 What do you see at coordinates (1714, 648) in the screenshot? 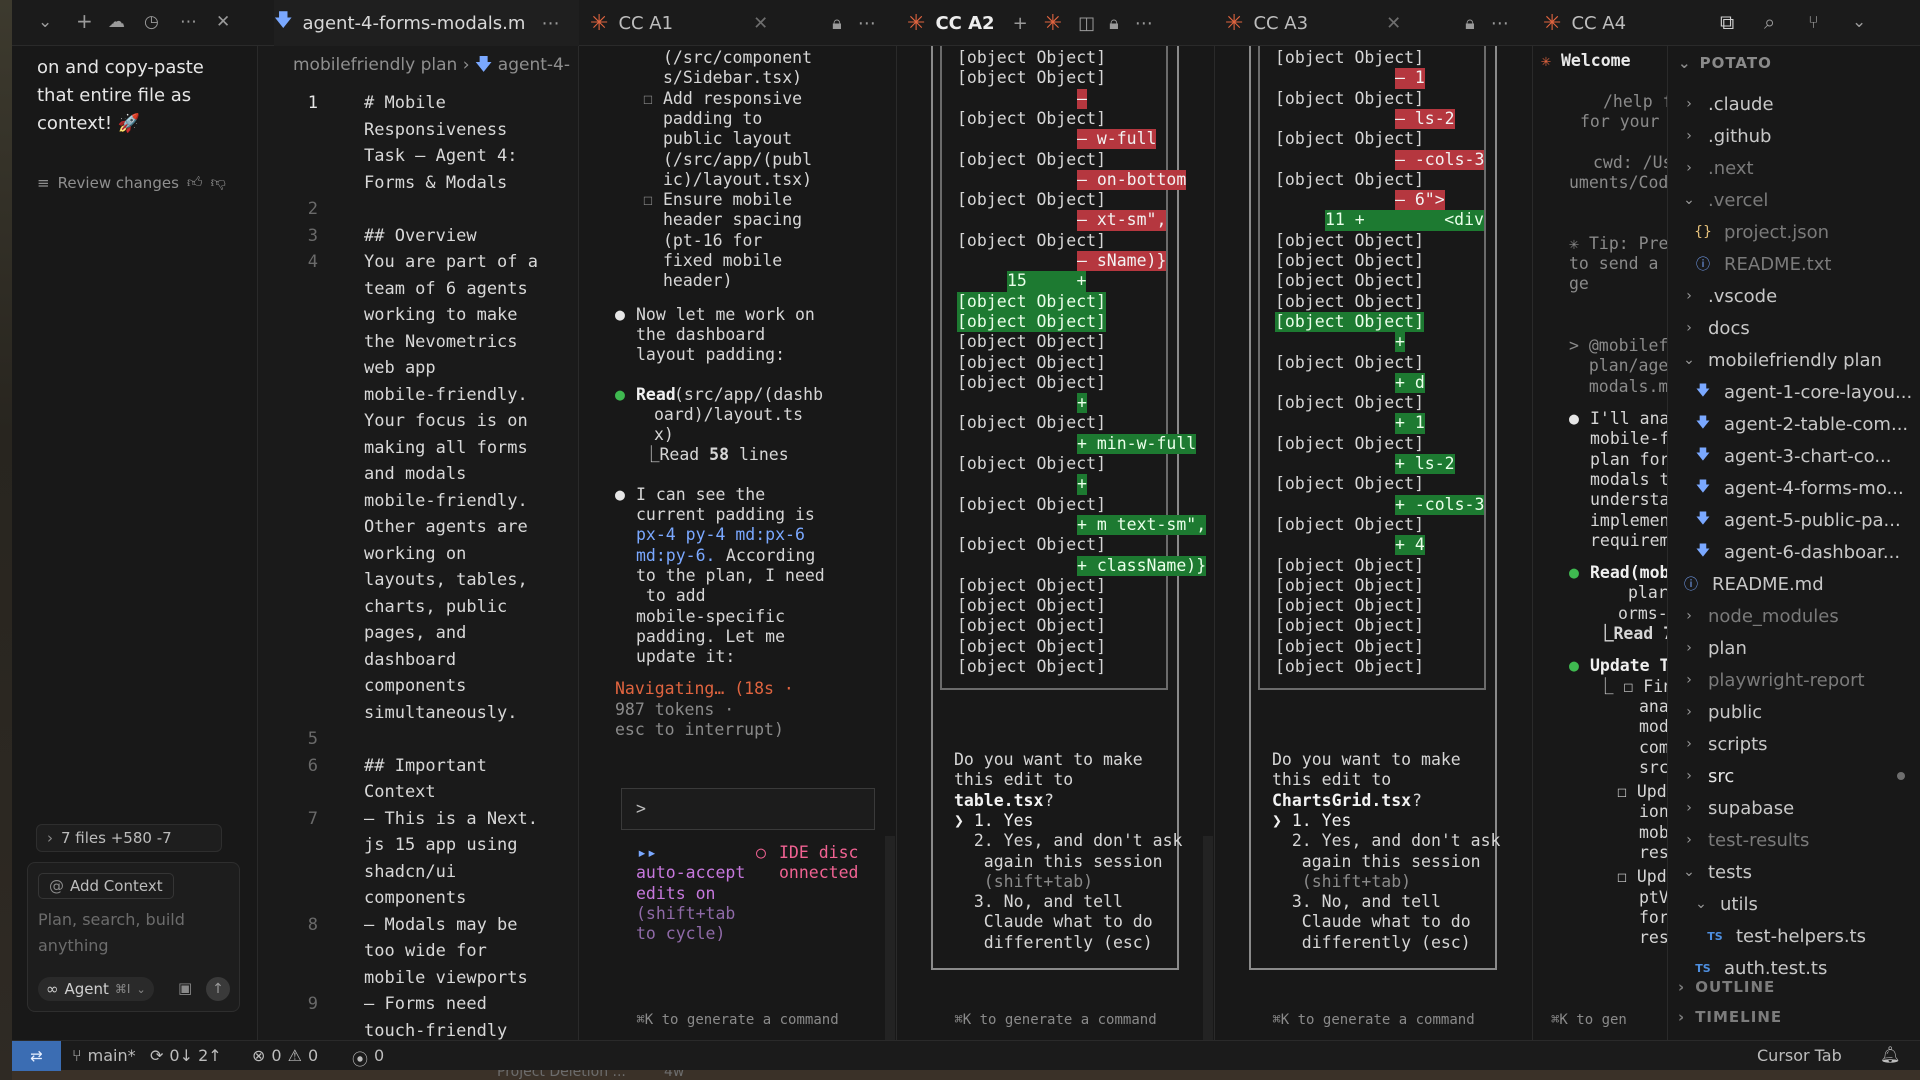
I see `tree-item: › plan` at bounding box center [1714, 648].